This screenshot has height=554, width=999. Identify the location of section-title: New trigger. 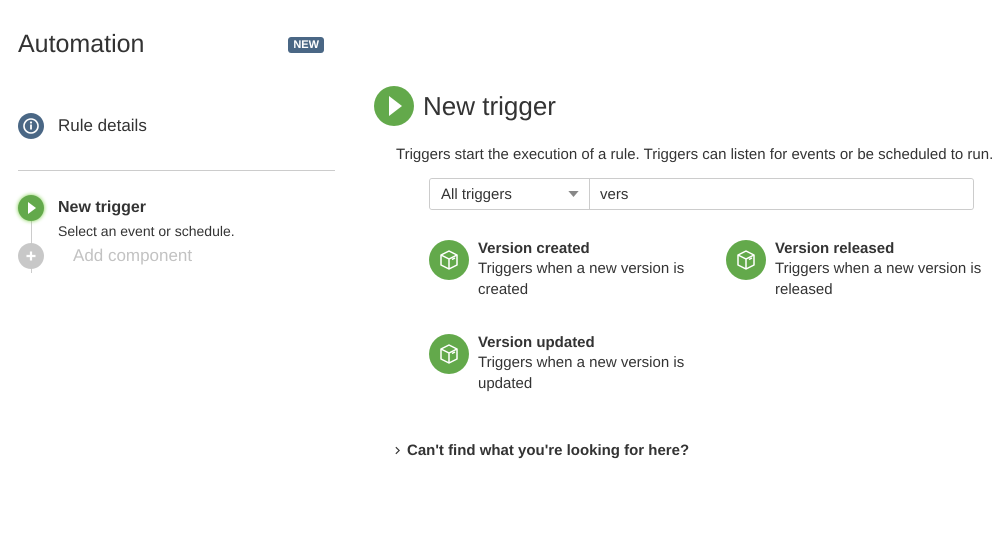
(489, 106).